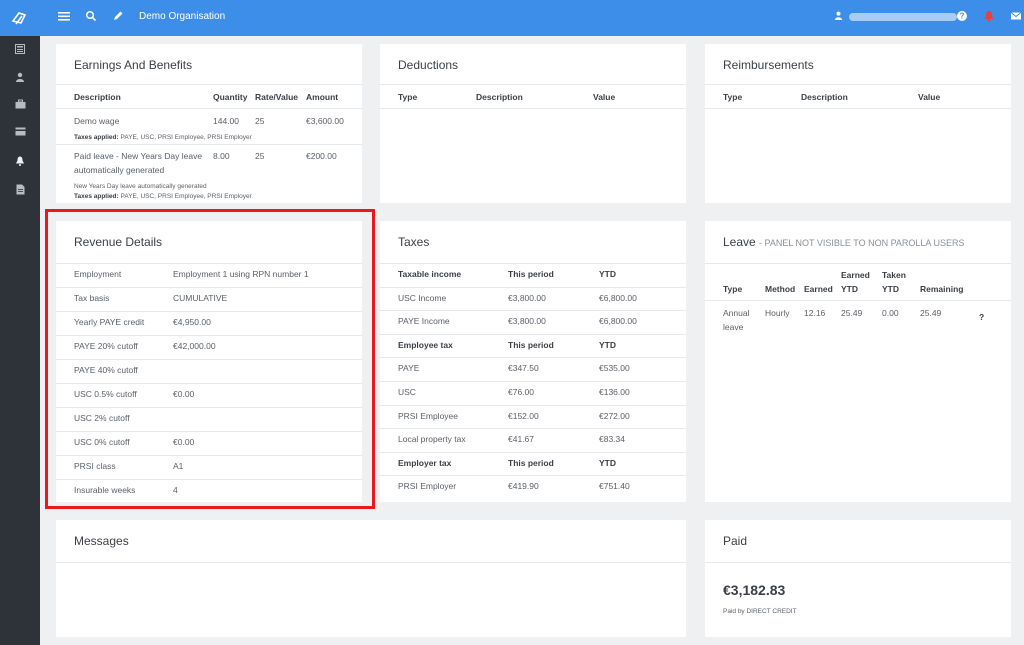  Describe the element at coordinates (182, 16) in the screenshot. I see `organisation-name: Demo Organisation` at that location.